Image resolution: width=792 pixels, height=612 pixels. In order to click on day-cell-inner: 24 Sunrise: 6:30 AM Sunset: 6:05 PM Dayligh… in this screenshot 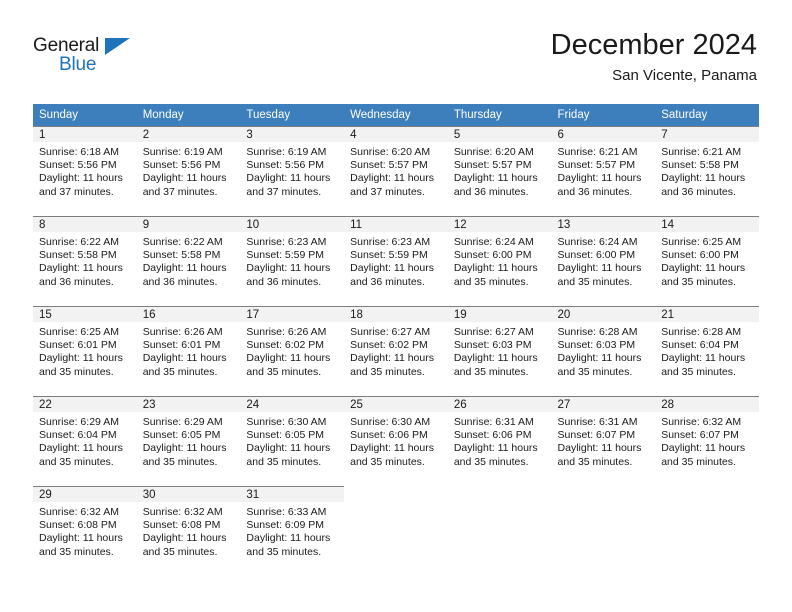, I will do `click(292, 441)`.